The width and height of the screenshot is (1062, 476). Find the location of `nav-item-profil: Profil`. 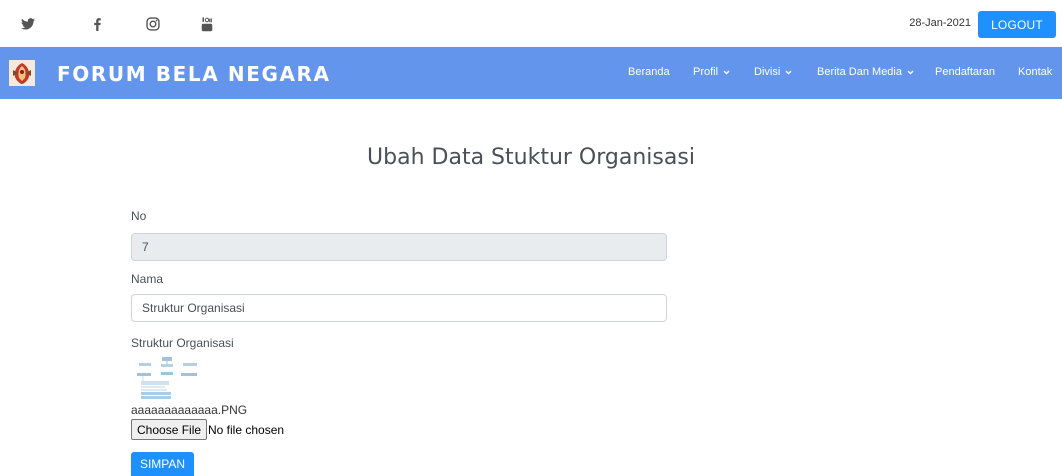

nav-item-profil: Profil is located at coordinates (711, 72).